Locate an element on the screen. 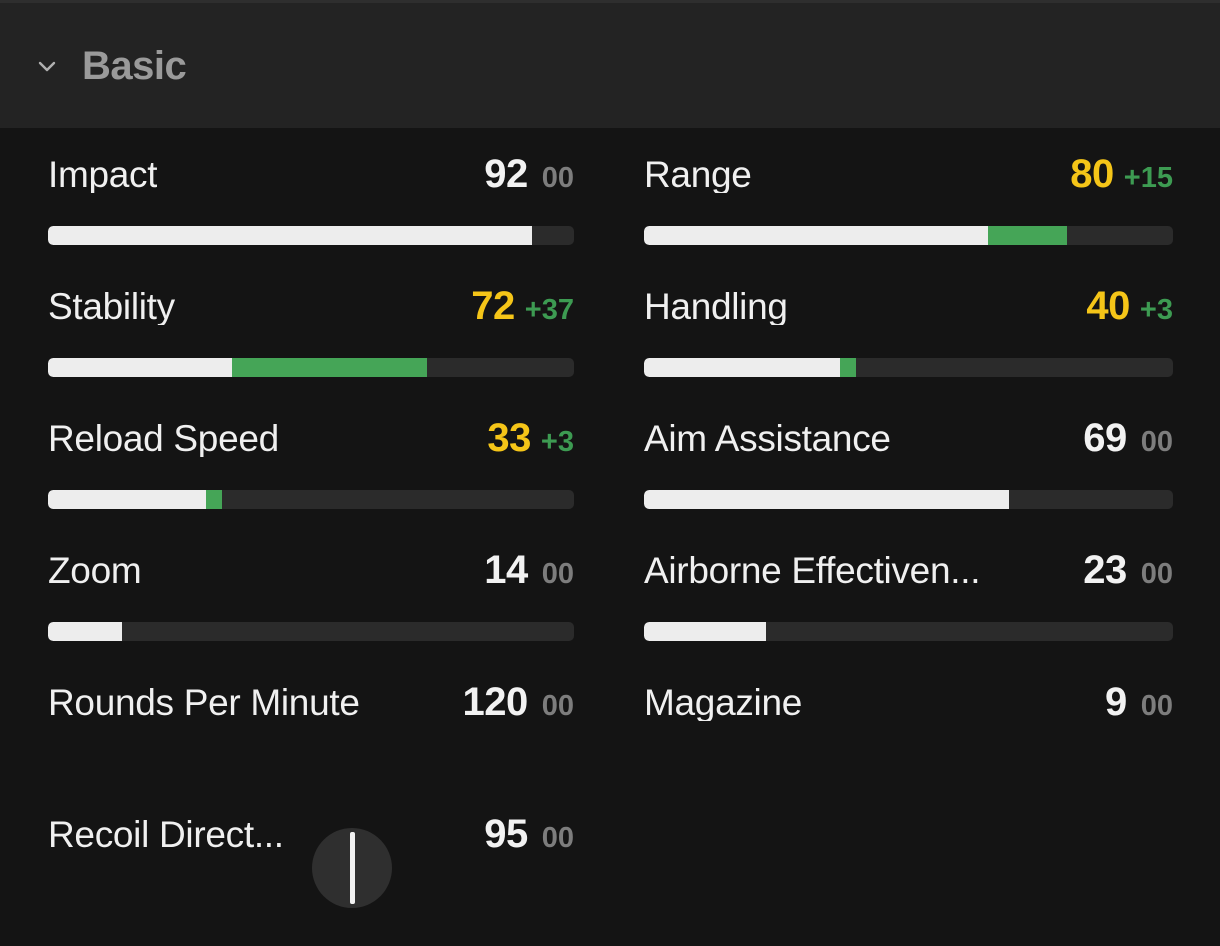 This screenshot has width=1220, height=946. stat-delta: +37 is located at coordinates (549, 310).